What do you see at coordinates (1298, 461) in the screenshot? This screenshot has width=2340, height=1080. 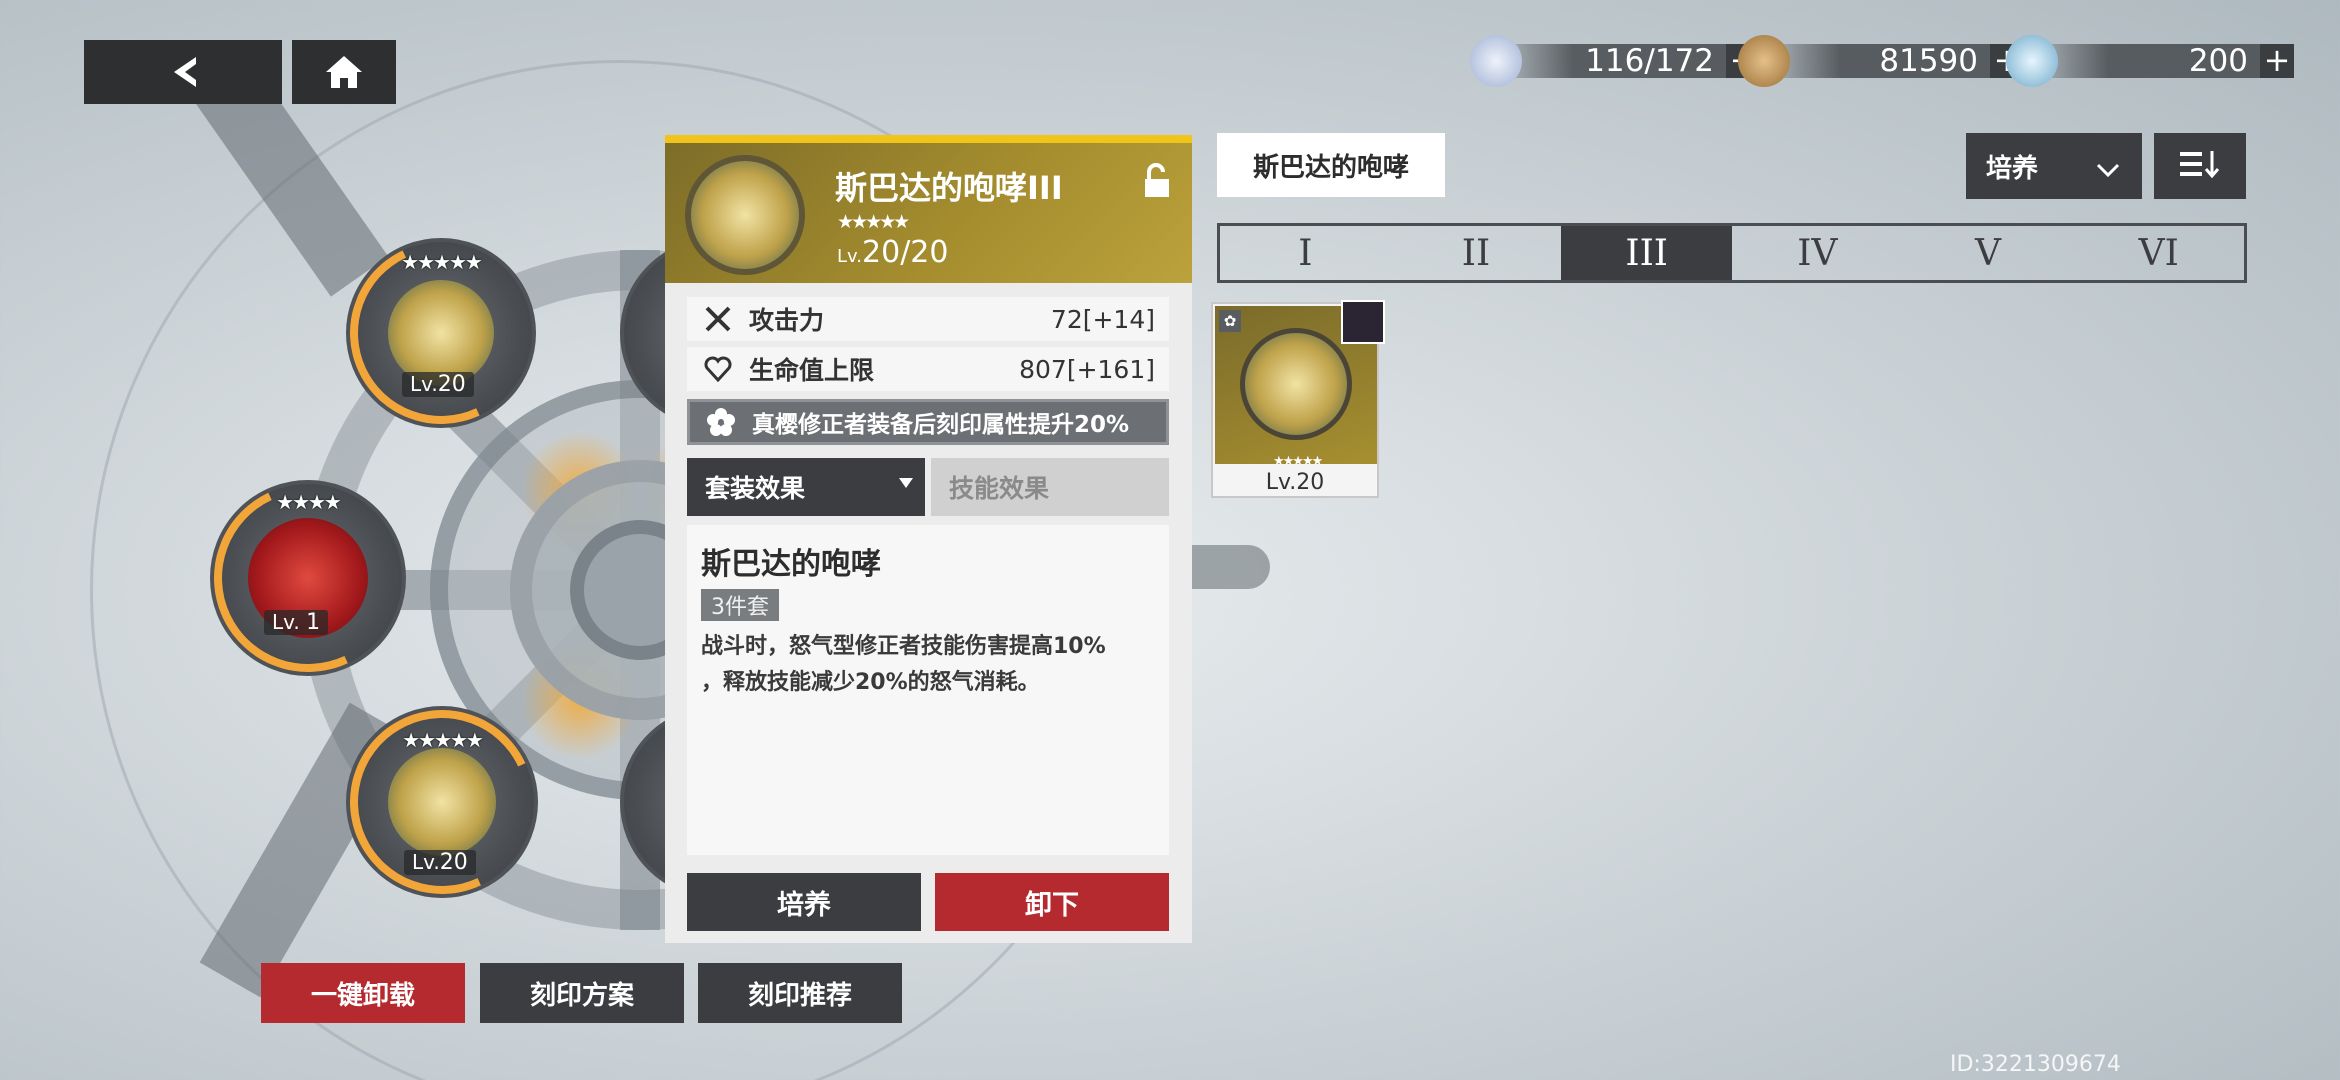 I see `card-stars: ★★★★★` at bounding box center [1298, 461].